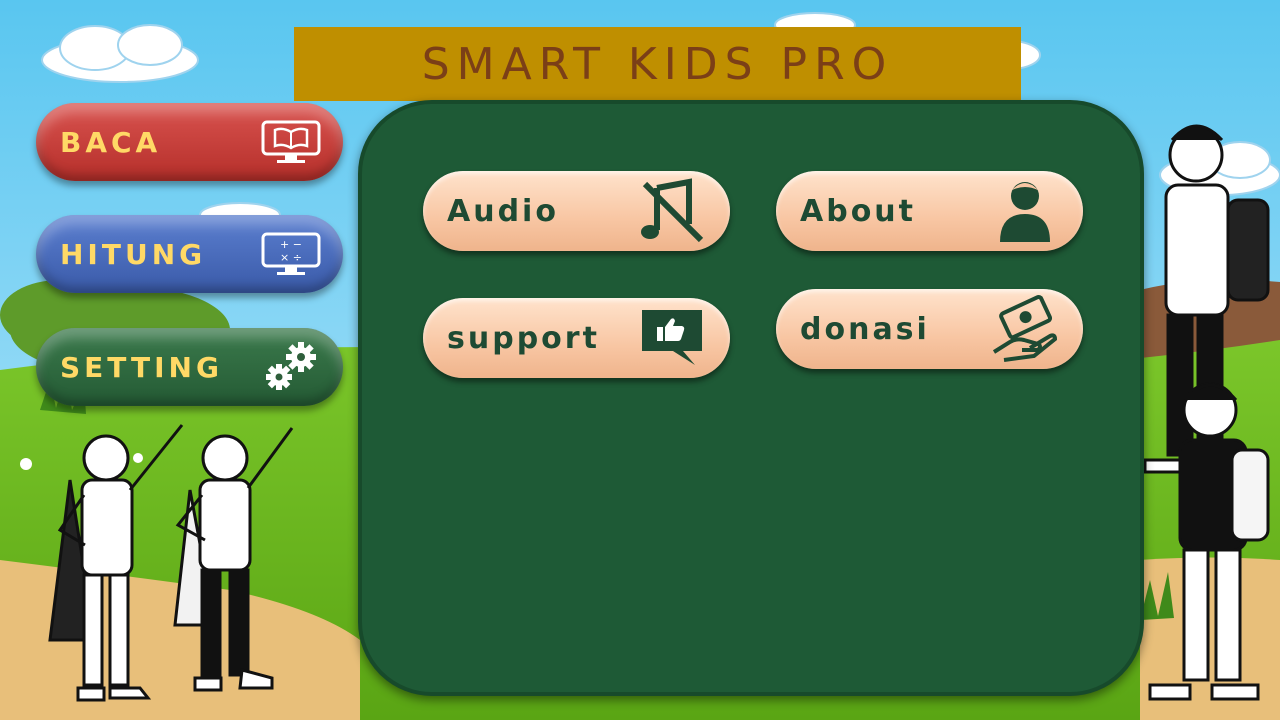  What do you see at coordinates (1025, 211) in the screenshot?
I see `person-icon` at bounding box center [1025, 211].